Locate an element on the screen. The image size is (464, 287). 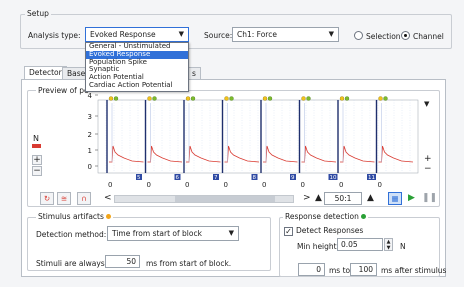
min-height-unit: N is located at coordinates (403, 246).